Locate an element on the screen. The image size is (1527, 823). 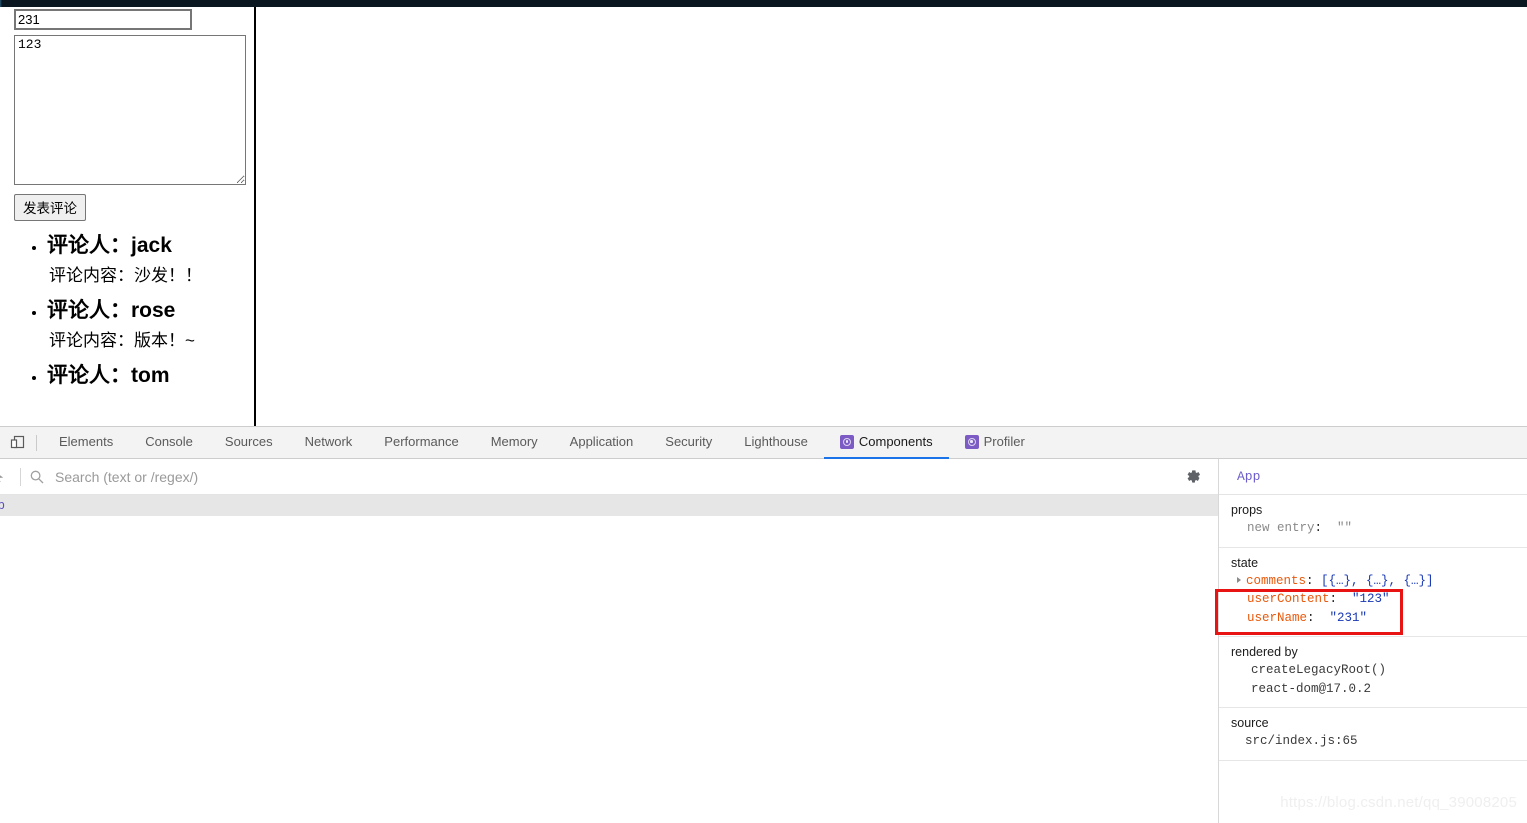
state-value: [{…}, {…}, {…}] is located at coordinates (1377, 580).